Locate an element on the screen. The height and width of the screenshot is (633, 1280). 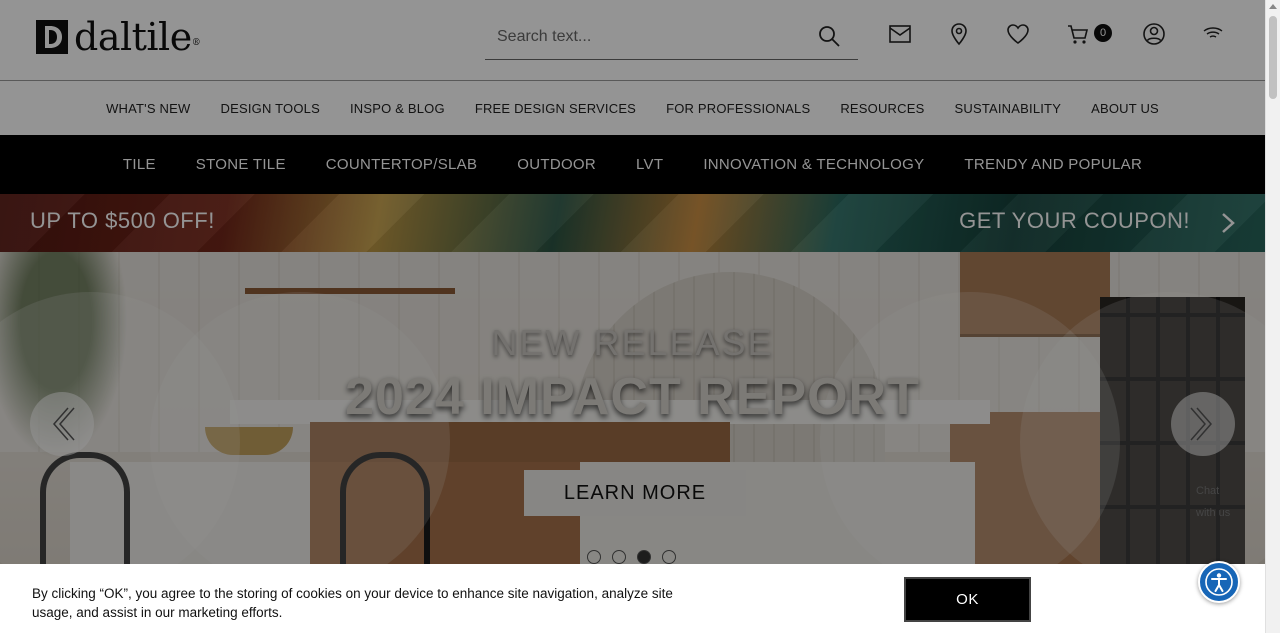
logo-wordmark: daltile® is located at coordinates (137, 37).